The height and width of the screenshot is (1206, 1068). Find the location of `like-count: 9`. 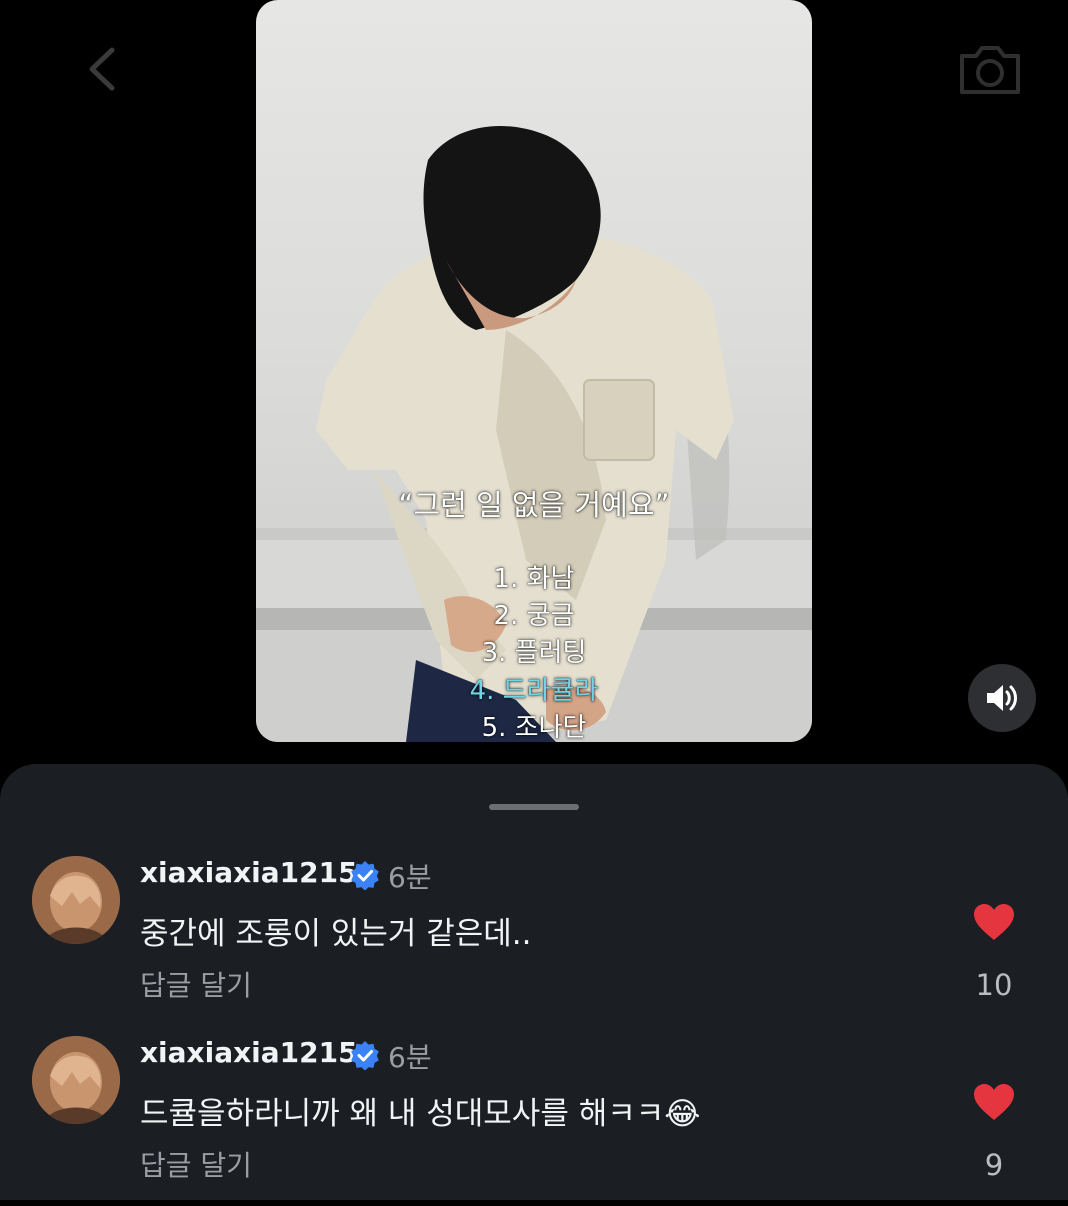

like-count: 9 is located at coordinates (994, 1165).